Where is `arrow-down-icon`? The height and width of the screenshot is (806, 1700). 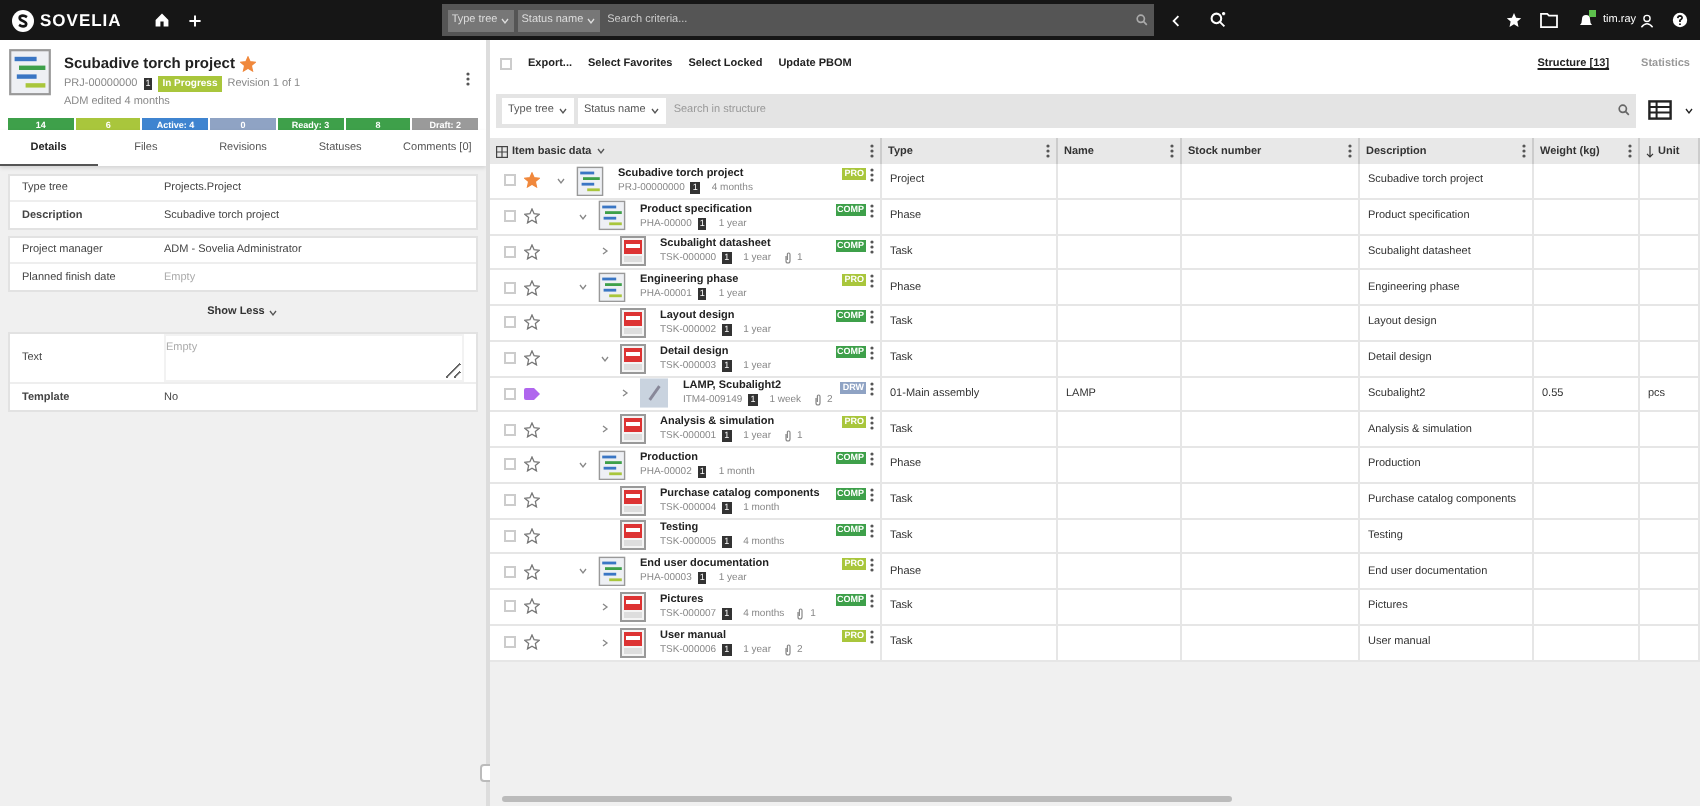 arrow-down-icon is located at coordinates (1650, 151).